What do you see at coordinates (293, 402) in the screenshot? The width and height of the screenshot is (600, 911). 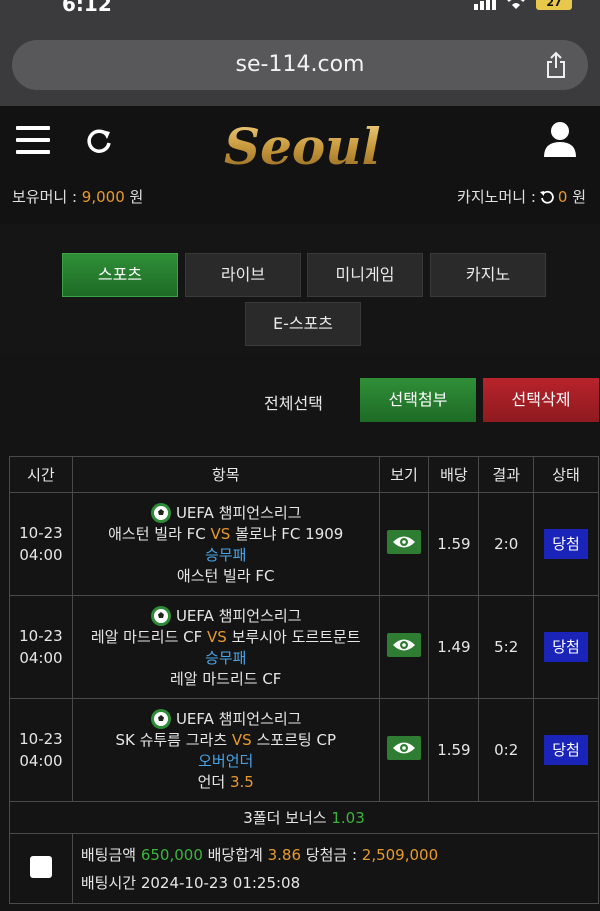 I see `select-all-button: 전체선택` at bounding box center [293, 402].